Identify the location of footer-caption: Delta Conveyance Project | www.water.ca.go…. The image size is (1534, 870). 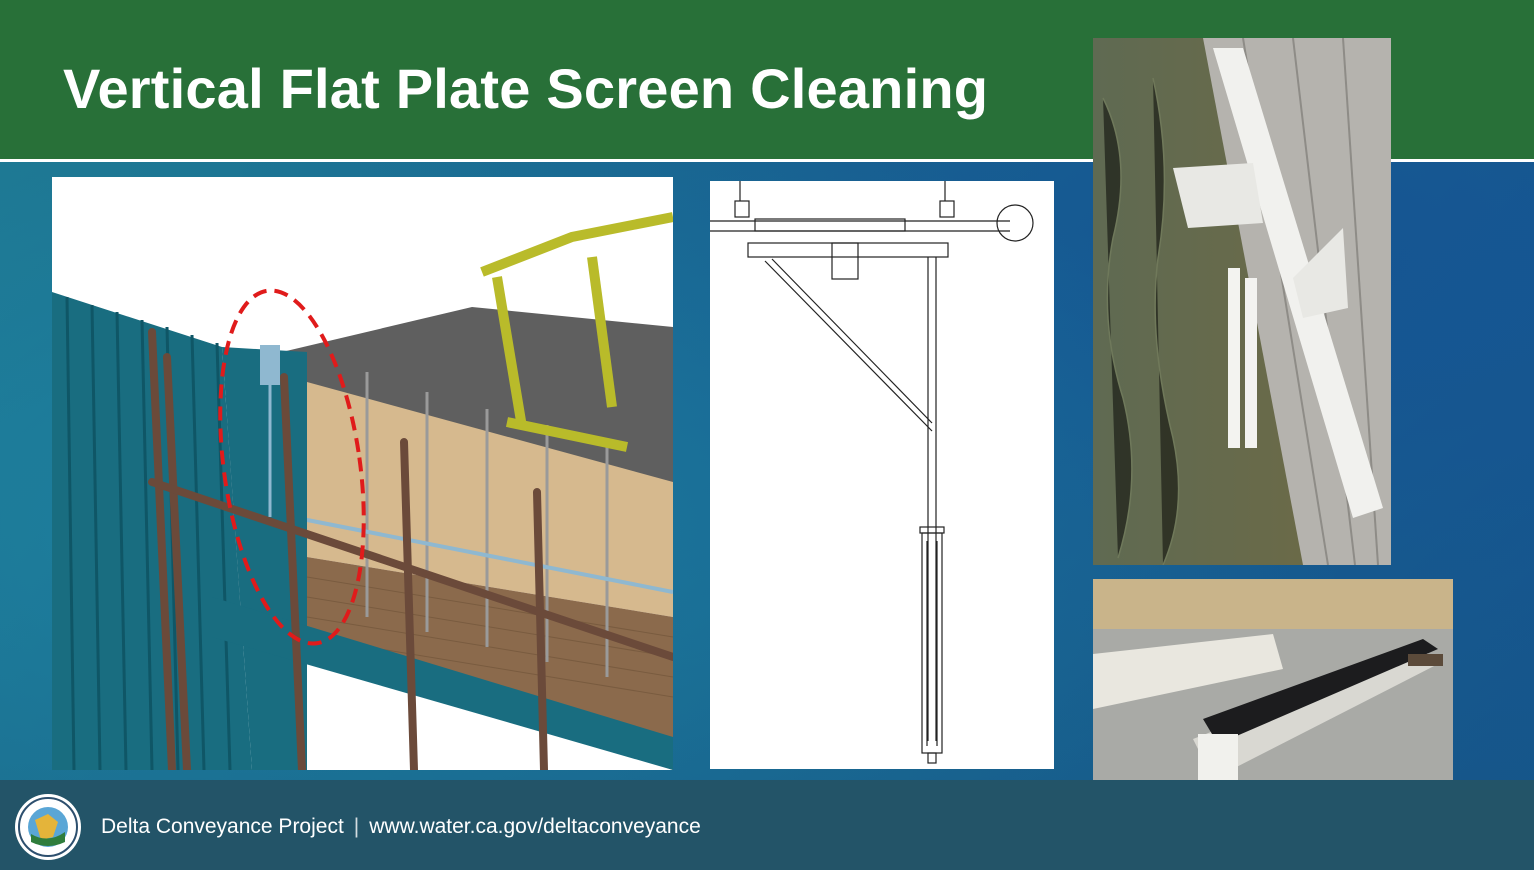
(401, 827).